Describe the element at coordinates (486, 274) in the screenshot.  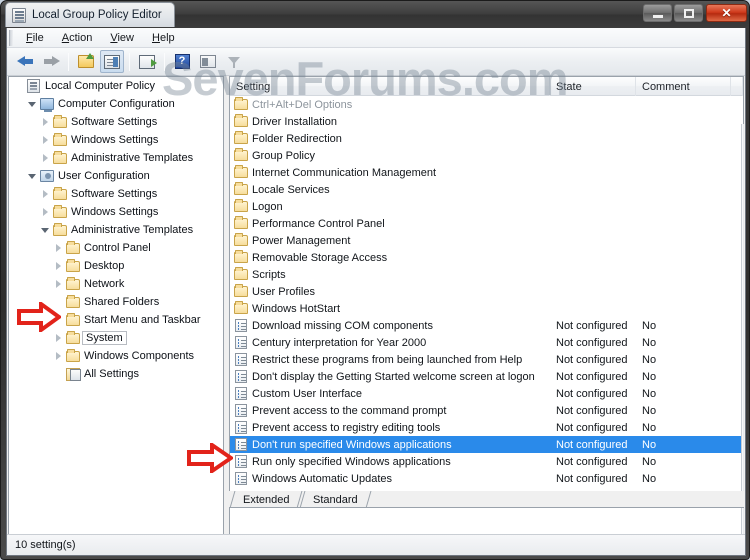
I see `table-row: Scripts` at that location.